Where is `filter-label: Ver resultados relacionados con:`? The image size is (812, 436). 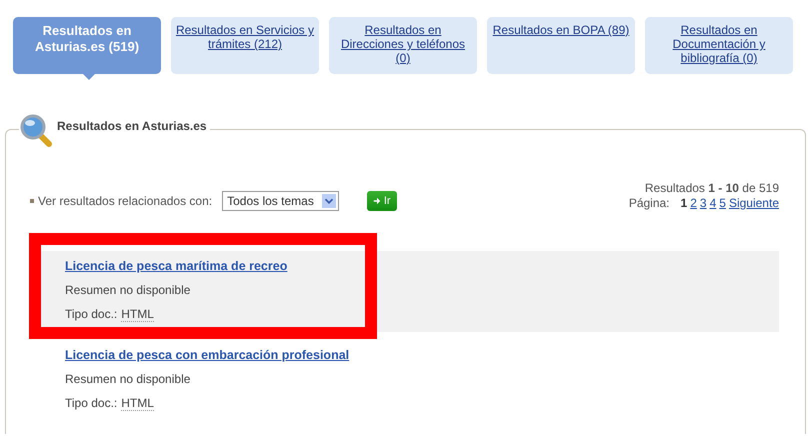
filter-label: Ver resultados relacionados con: is located at coordinates (125, 201).